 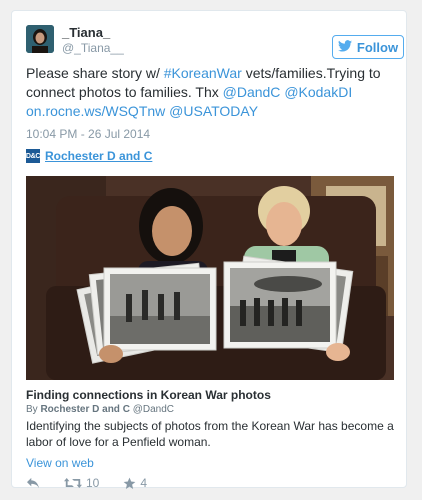 I want to click on star-icon, so click(x=129, y=483).